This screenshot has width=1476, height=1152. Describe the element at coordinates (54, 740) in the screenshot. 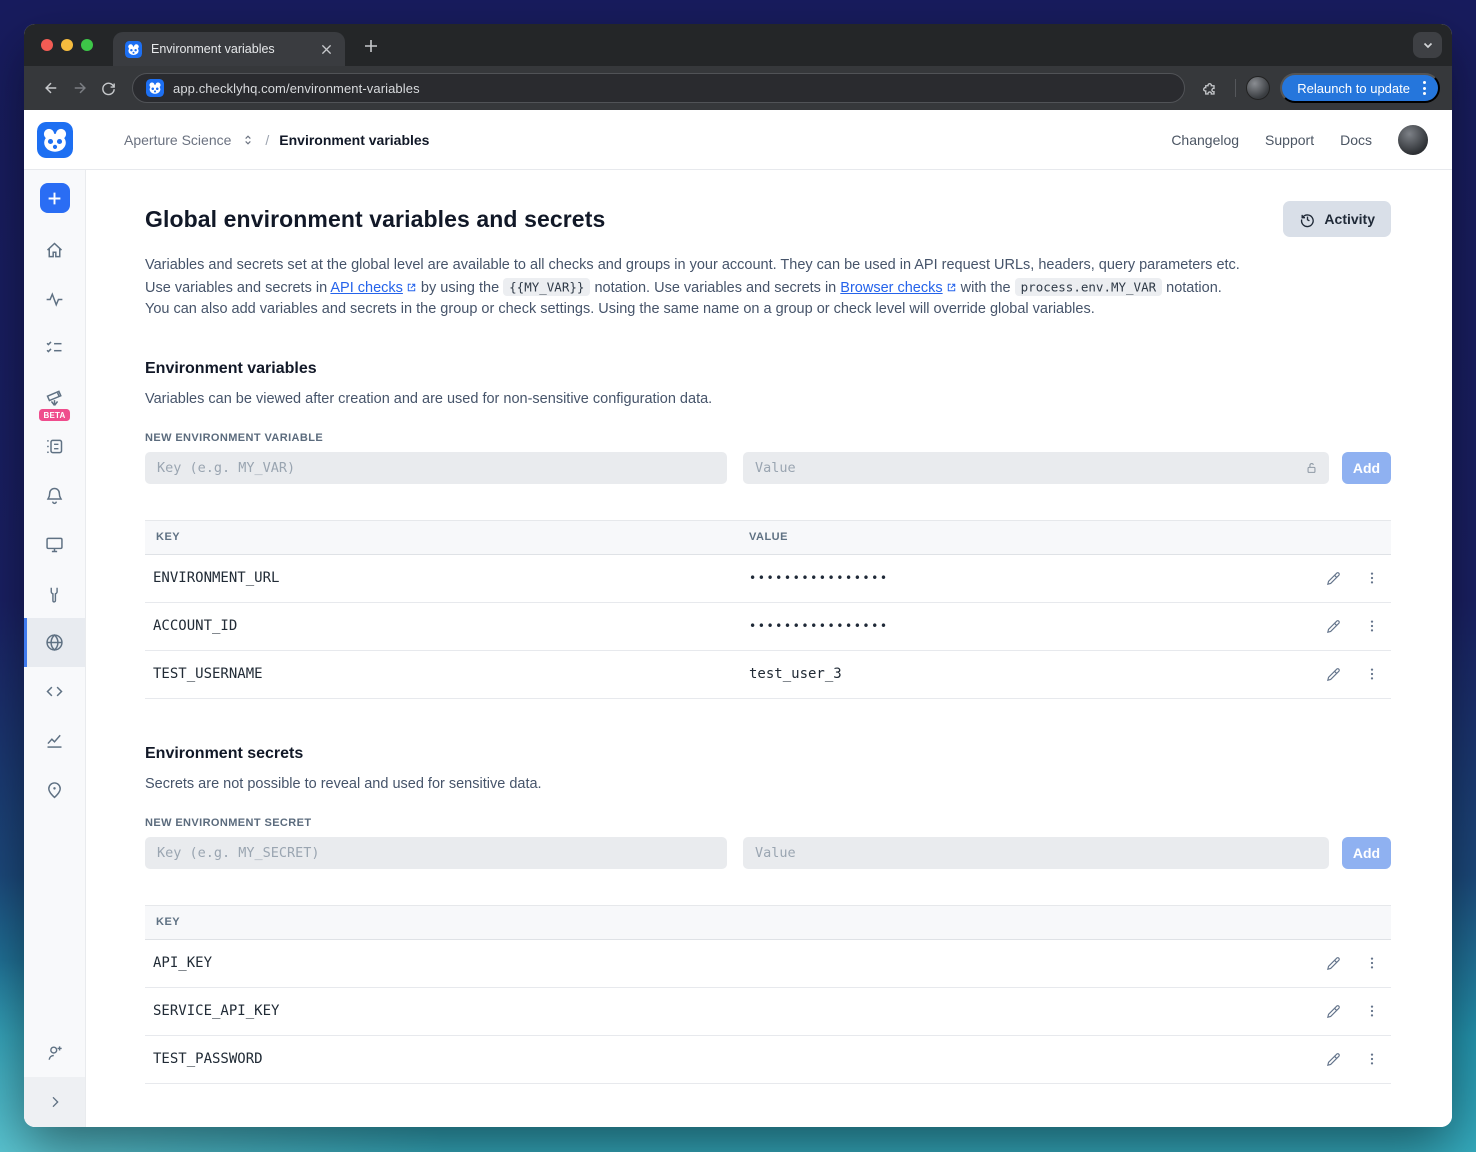

I see `sidebar-item-analytics` at that location.